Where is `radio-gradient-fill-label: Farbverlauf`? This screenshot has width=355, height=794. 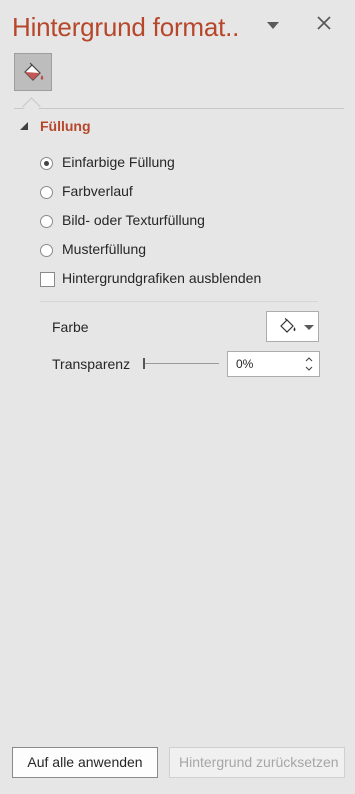
radio-gradient-fill-label: Farbverlauf is located at coordinates (97, 191).